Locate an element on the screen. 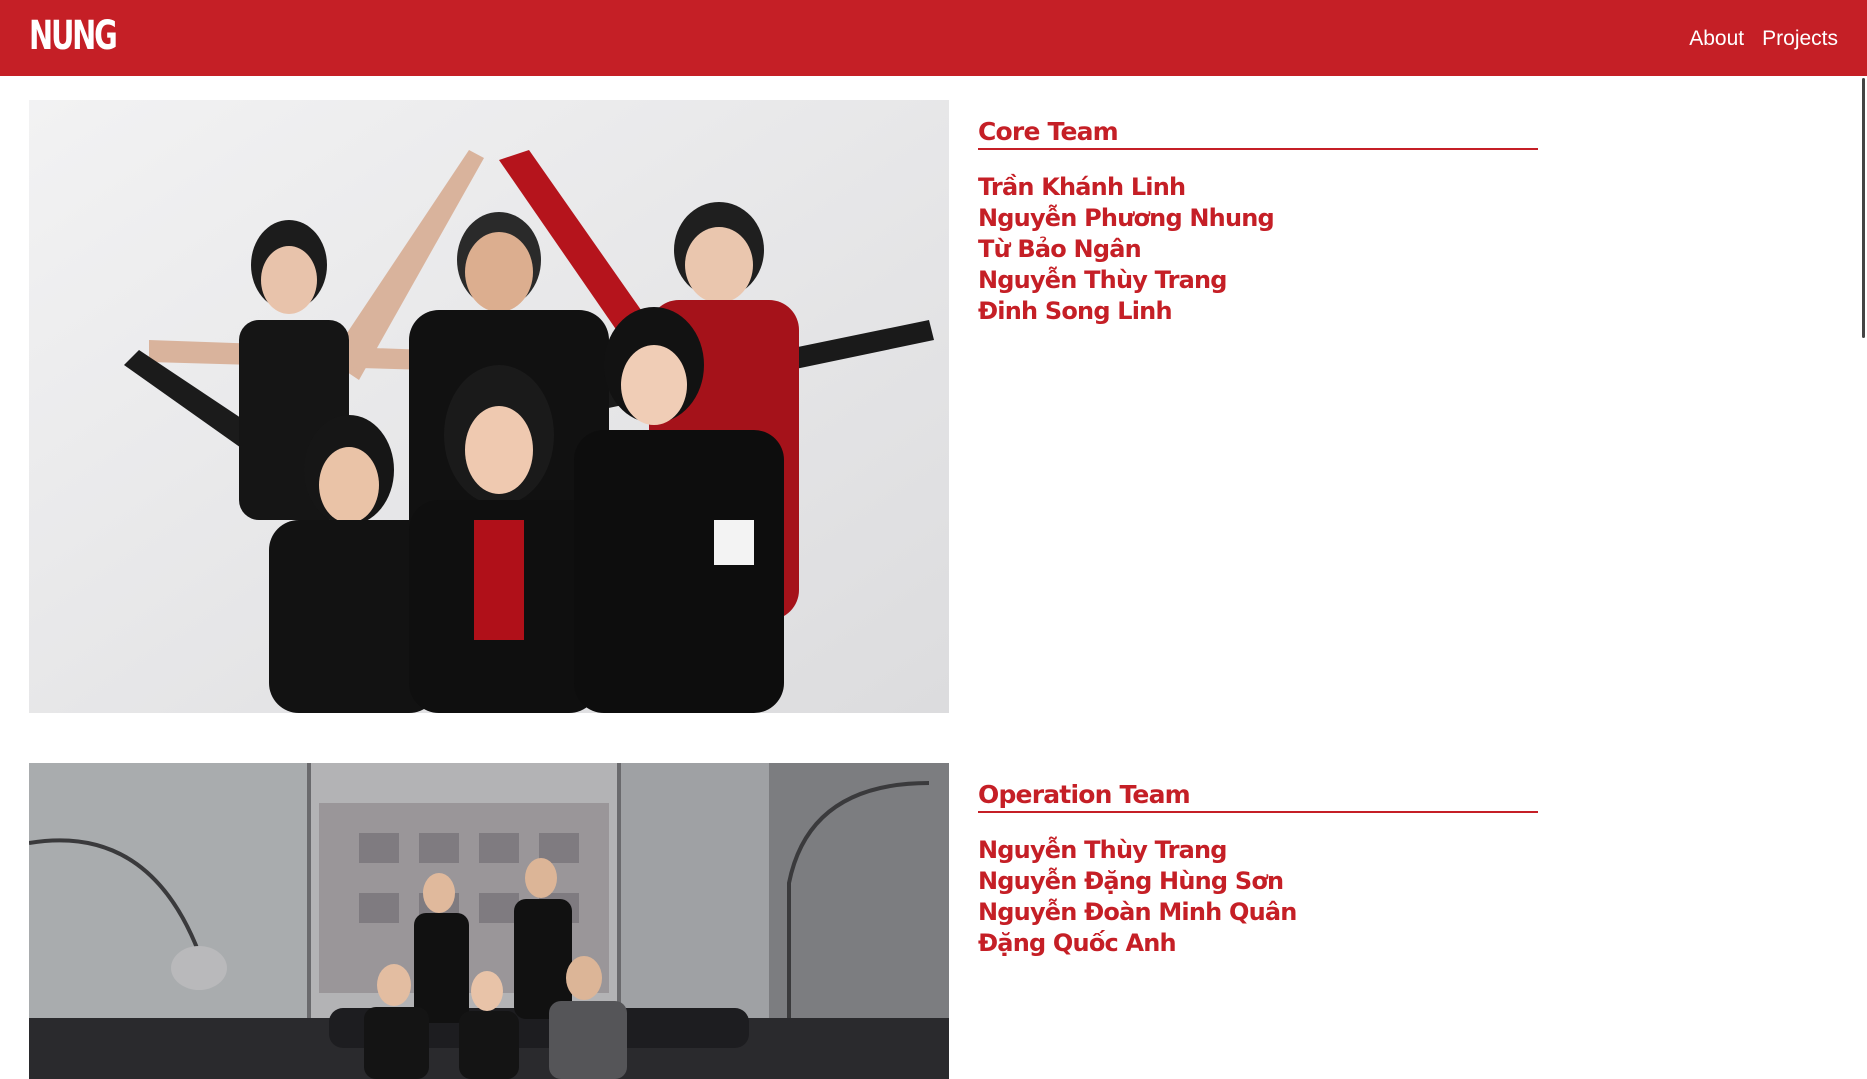 This screenshot has height=1079, width=1867. team-title: Operation Team is located at coordinates (1258, 788).